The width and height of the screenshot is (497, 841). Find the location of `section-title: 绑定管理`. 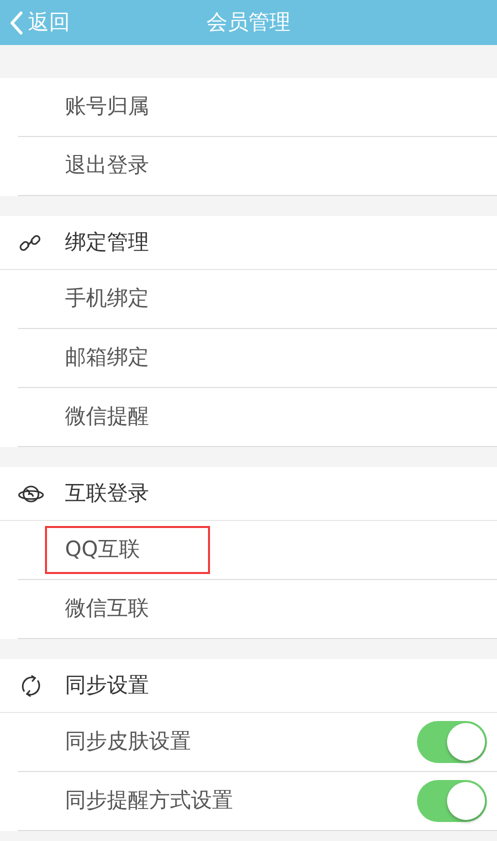

section-title: 绑定管理 is located at coordinates (107, 242).